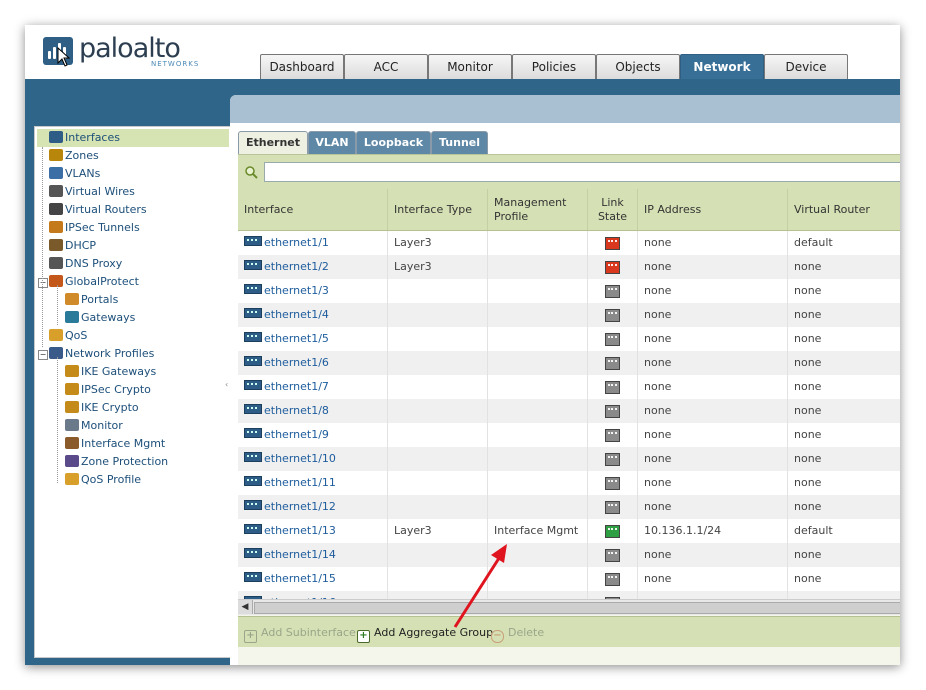  What do you see at coordinates (300, 554) in the screenshot?
I see `interface-link: ethernet1/14` at bounding box center [300, 554].